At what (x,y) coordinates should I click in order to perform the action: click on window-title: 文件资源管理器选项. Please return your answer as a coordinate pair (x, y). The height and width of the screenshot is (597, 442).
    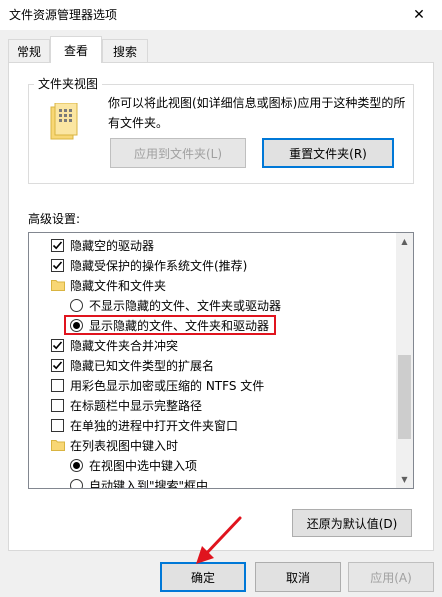
    Looking at the image, I should click on (63, 15).